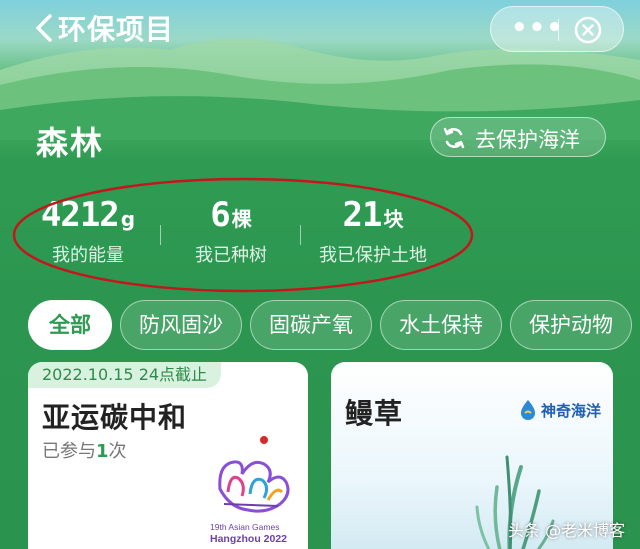 This screenshot has height=549, width=640. What do you see at coordinates (69, 451) in the screenshot?
I see `joined-prefix: 已参与` at bounding box center [69, 451].